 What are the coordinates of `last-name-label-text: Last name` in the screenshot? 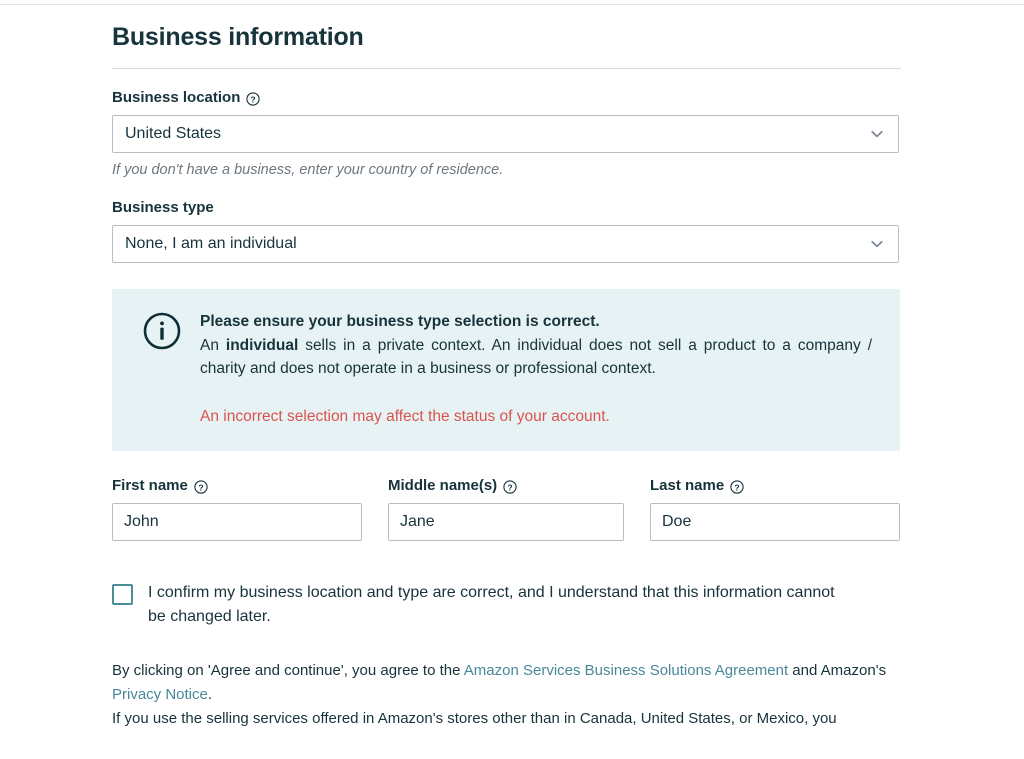 It's located at (687, 485).